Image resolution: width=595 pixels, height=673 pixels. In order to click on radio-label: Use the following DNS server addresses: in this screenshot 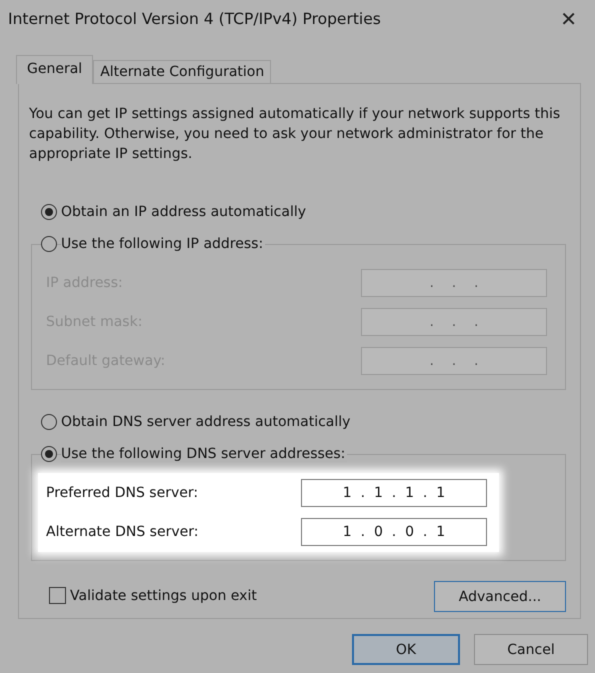, I will do `click(204, 454)`.